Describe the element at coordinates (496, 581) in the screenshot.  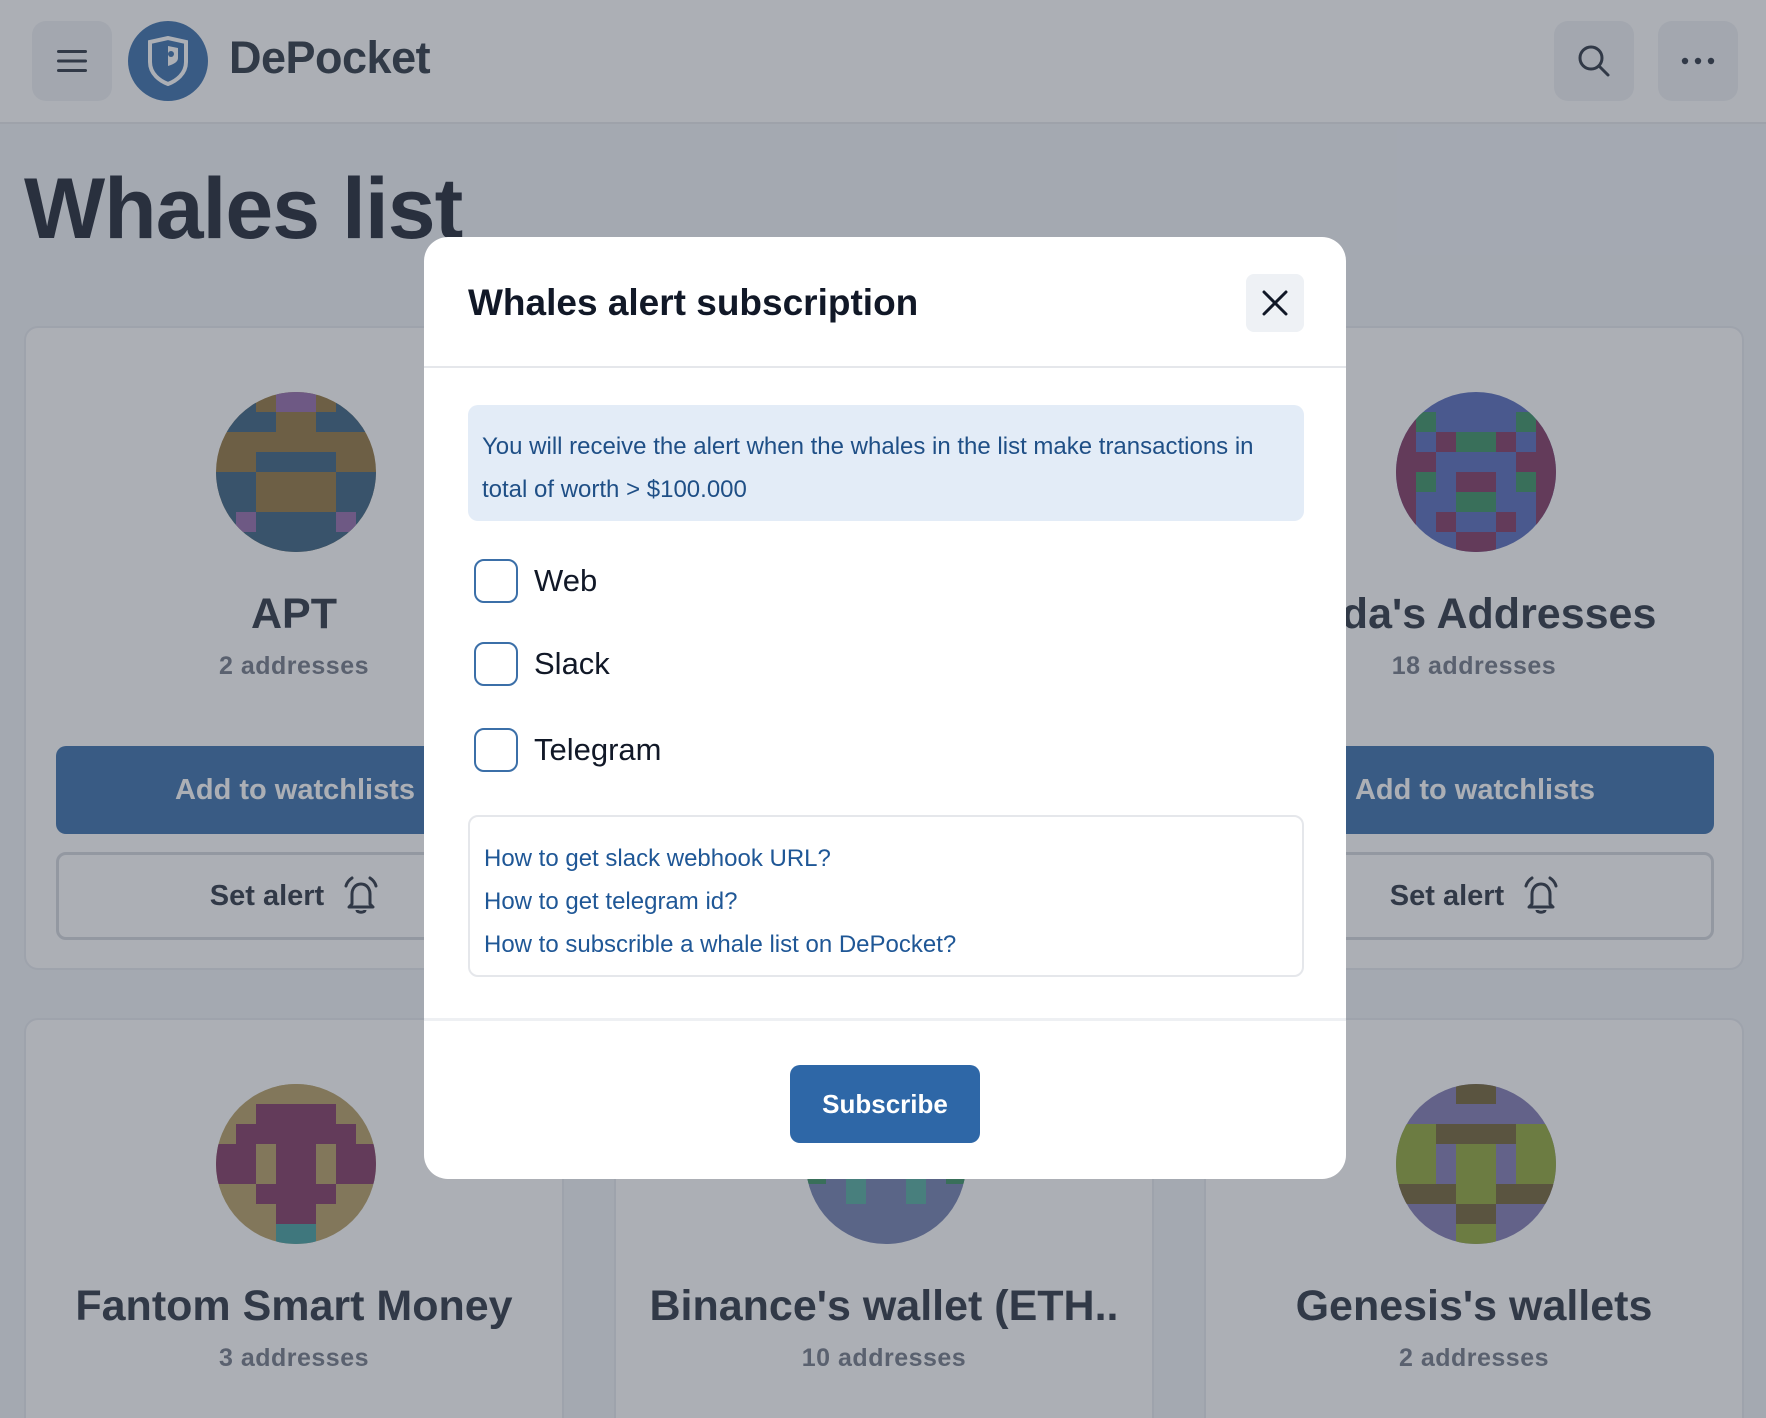
I see `web-checkbox` at that location.